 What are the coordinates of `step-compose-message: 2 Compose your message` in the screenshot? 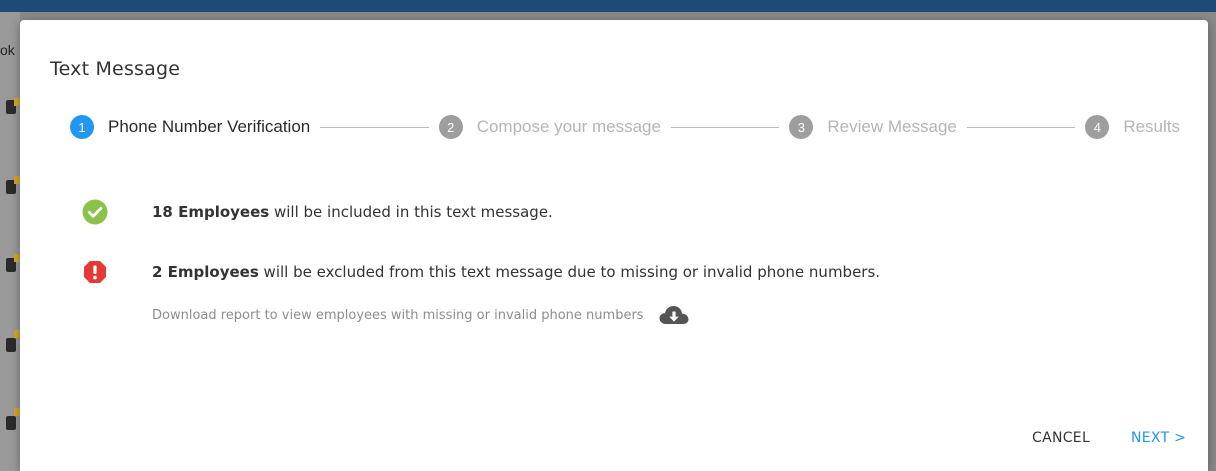 It's located at (549, 127).